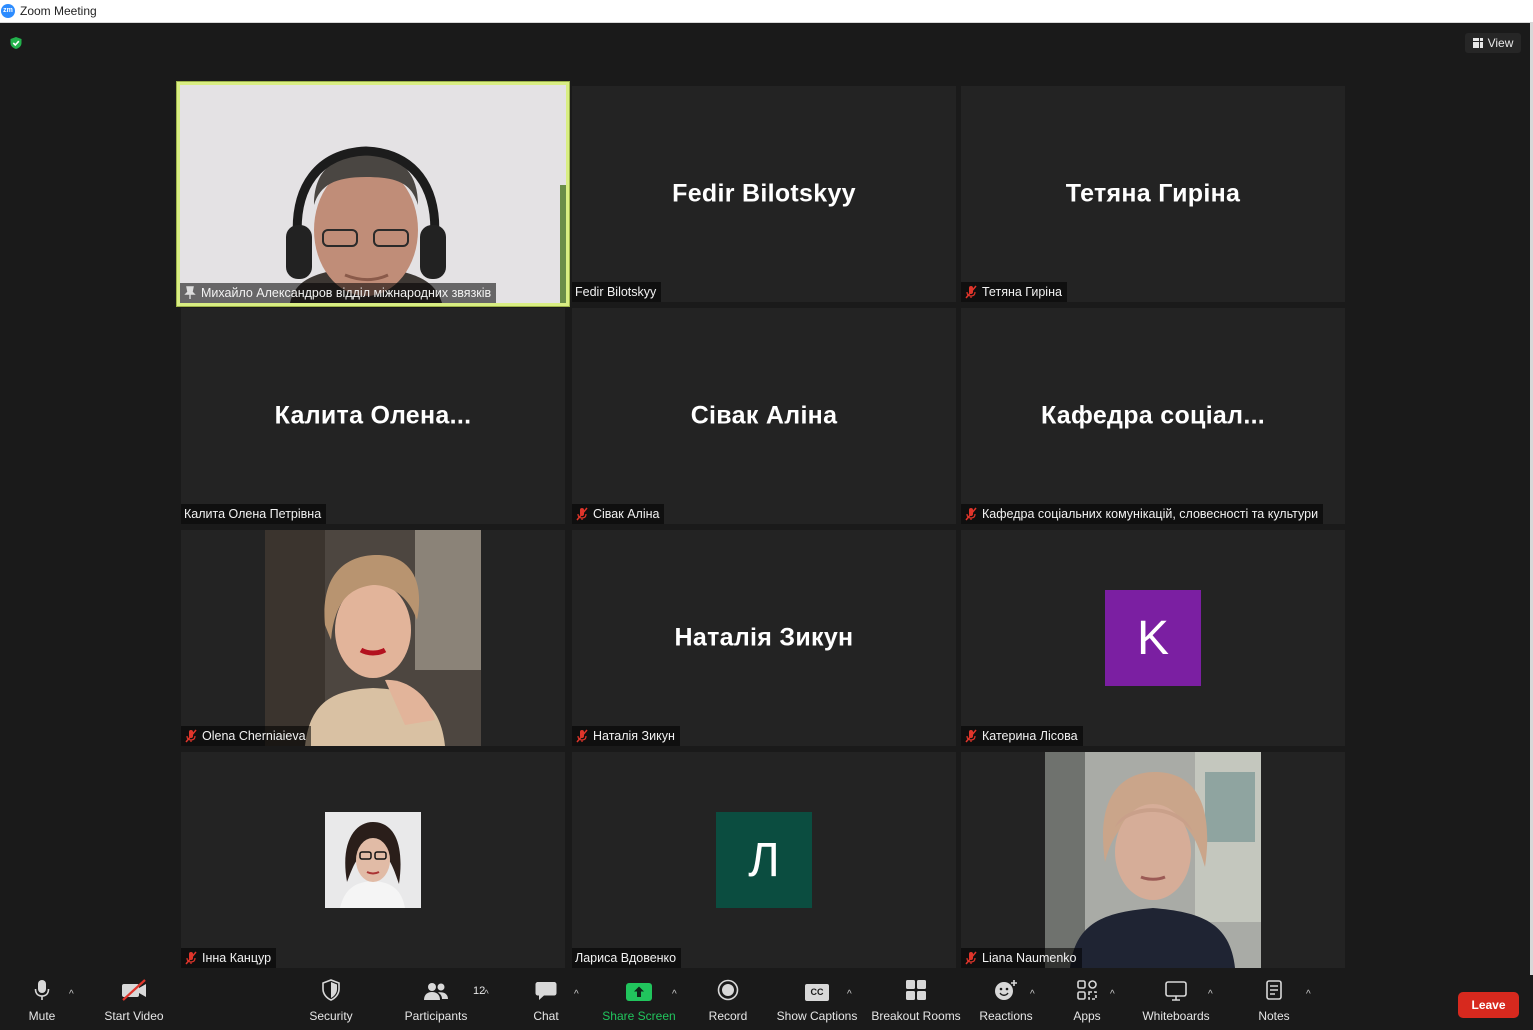  I want to click on chat-button: Chat, so click(546, 1002).